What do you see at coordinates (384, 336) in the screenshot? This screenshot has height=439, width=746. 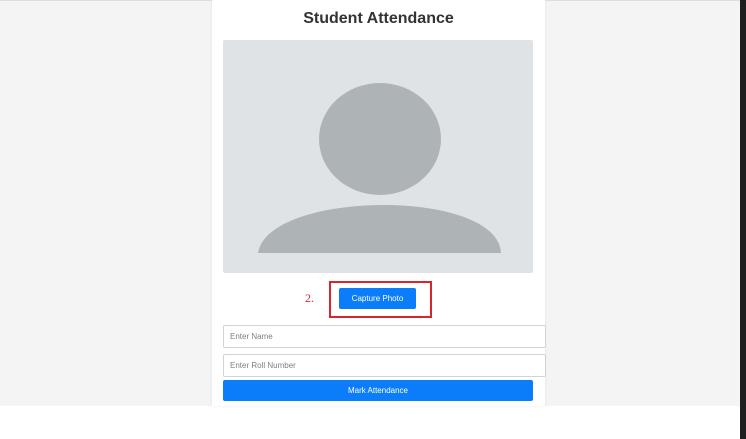 I see `name-input` at bounding box center [384, 336].